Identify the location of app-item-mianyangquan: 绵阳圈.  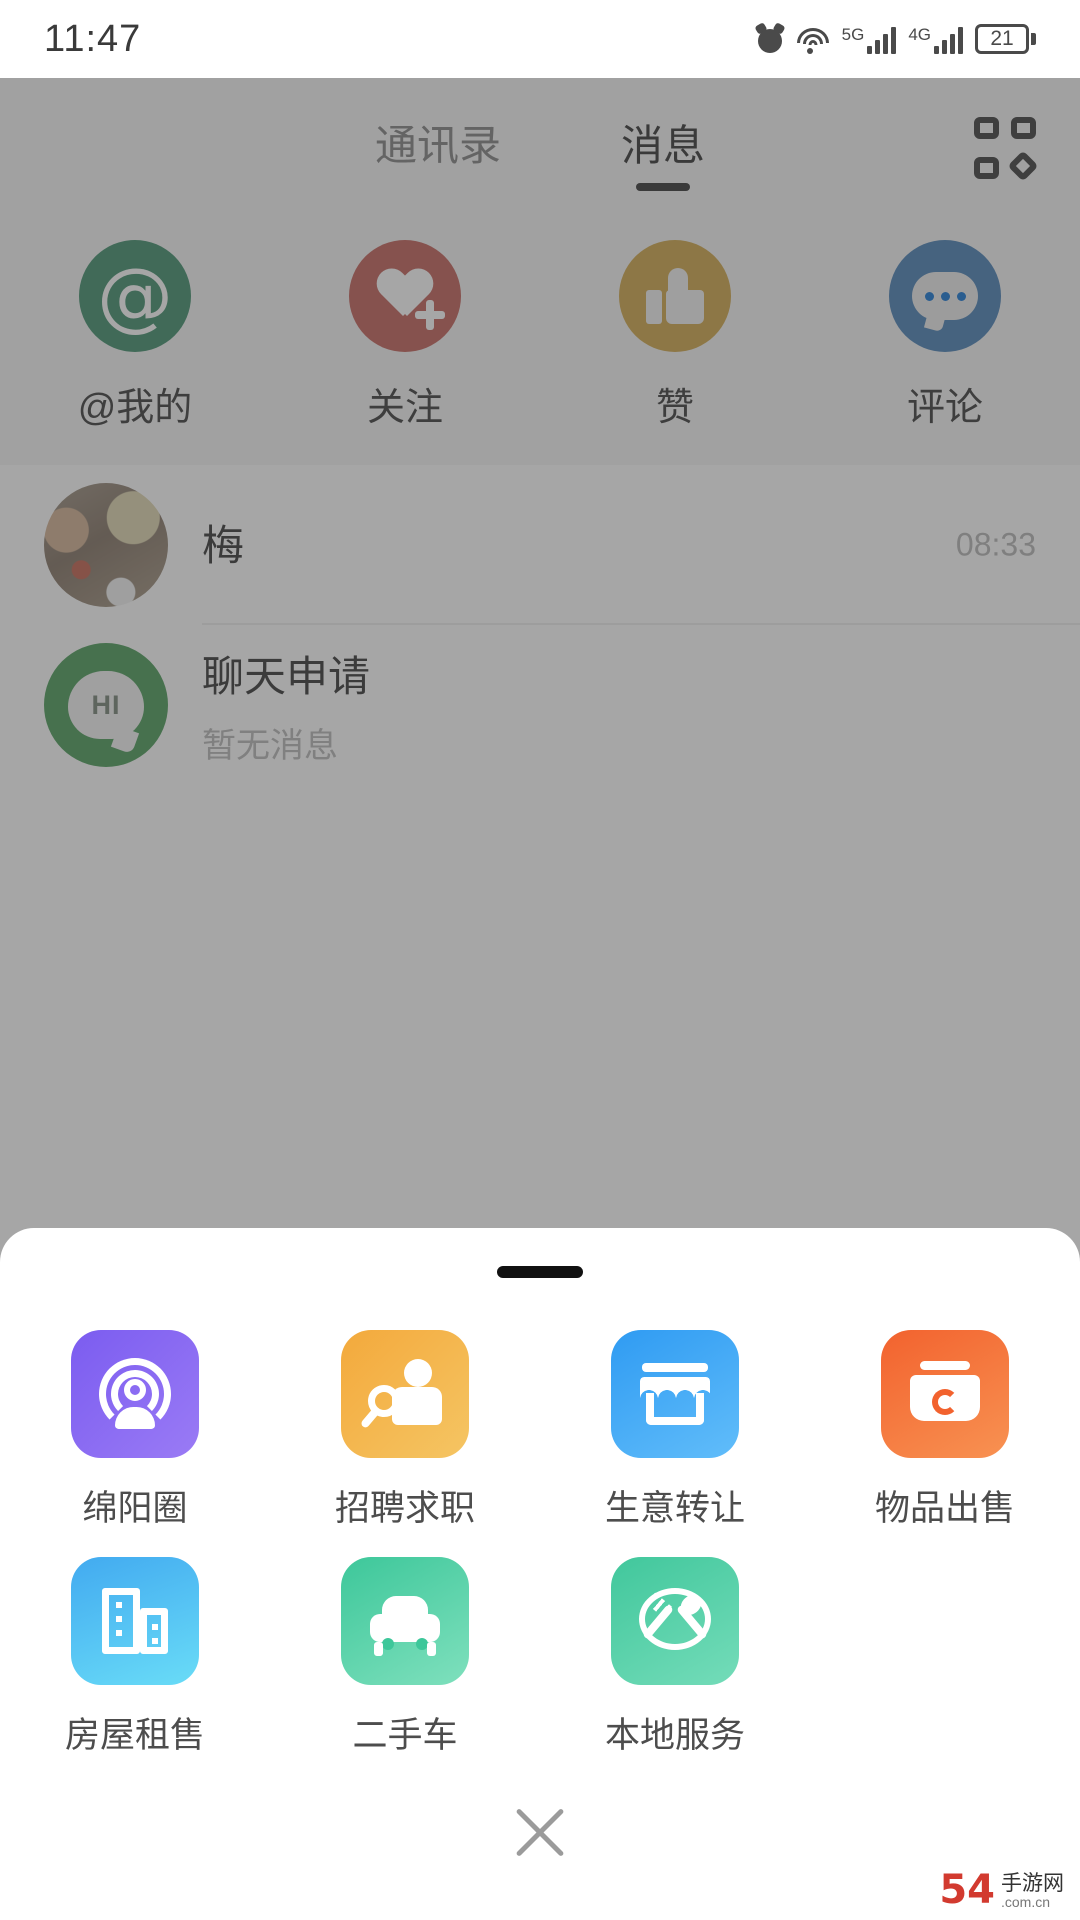
(135, 1430).